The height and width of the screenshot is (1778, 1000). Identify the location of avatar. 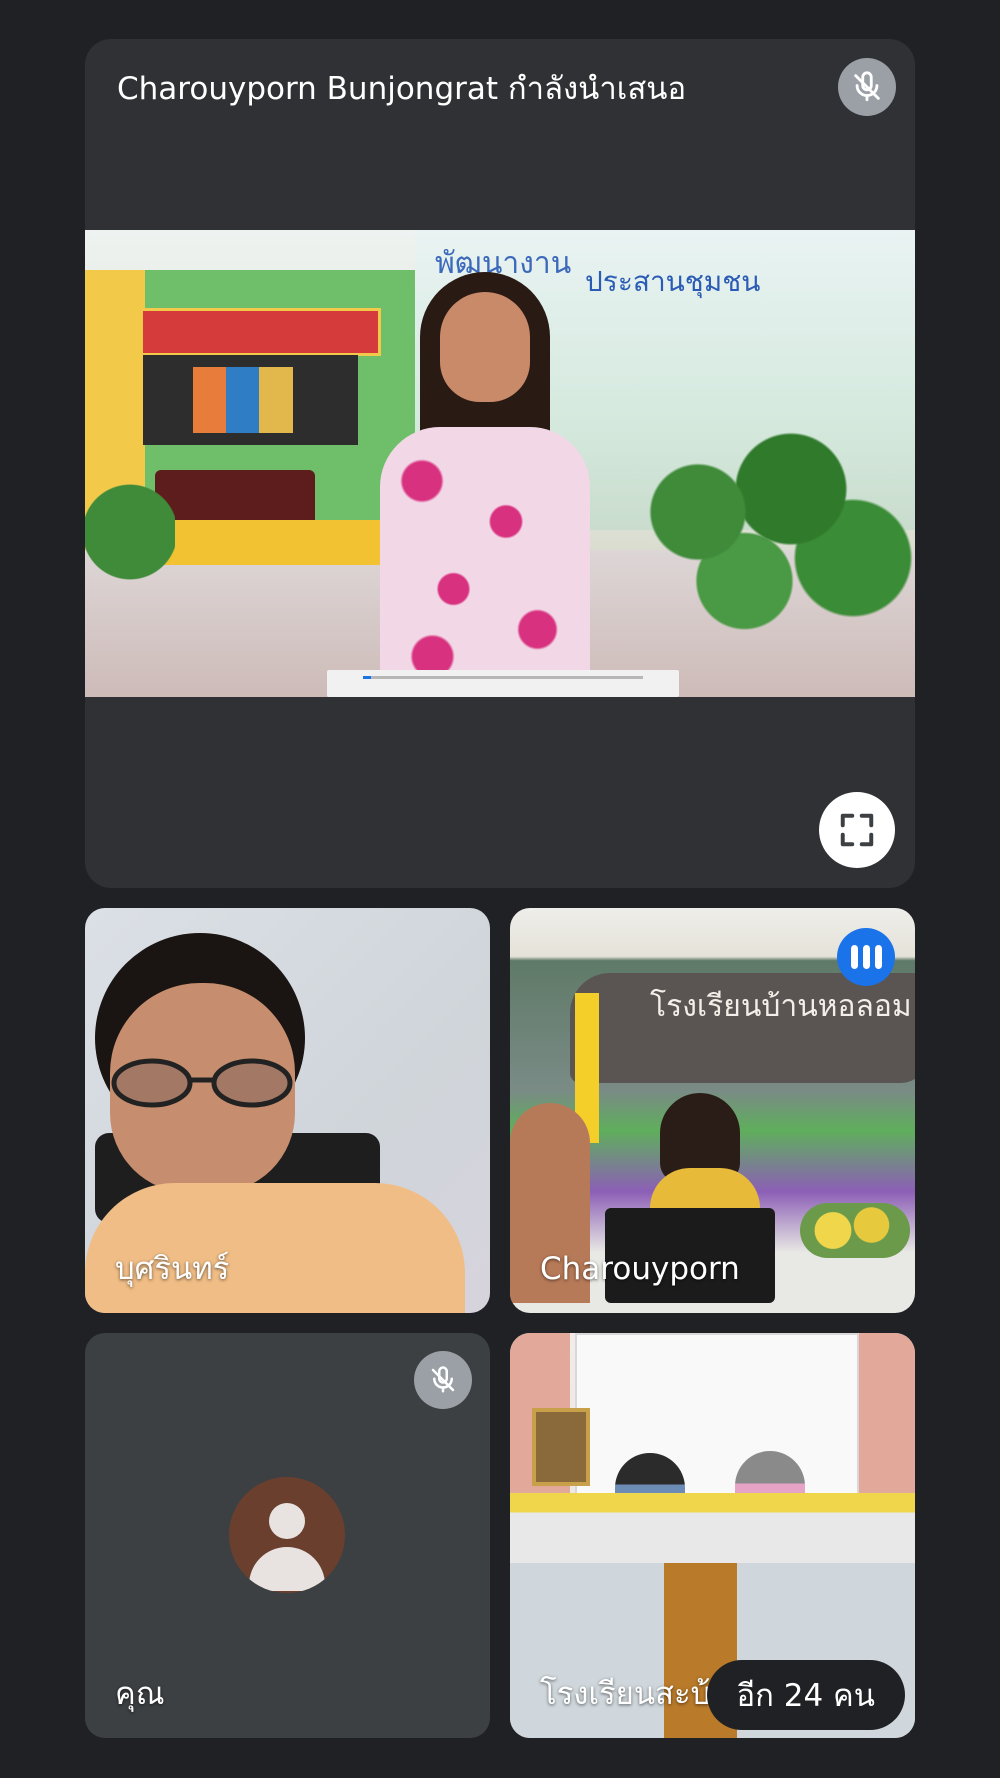
(287, 1535).